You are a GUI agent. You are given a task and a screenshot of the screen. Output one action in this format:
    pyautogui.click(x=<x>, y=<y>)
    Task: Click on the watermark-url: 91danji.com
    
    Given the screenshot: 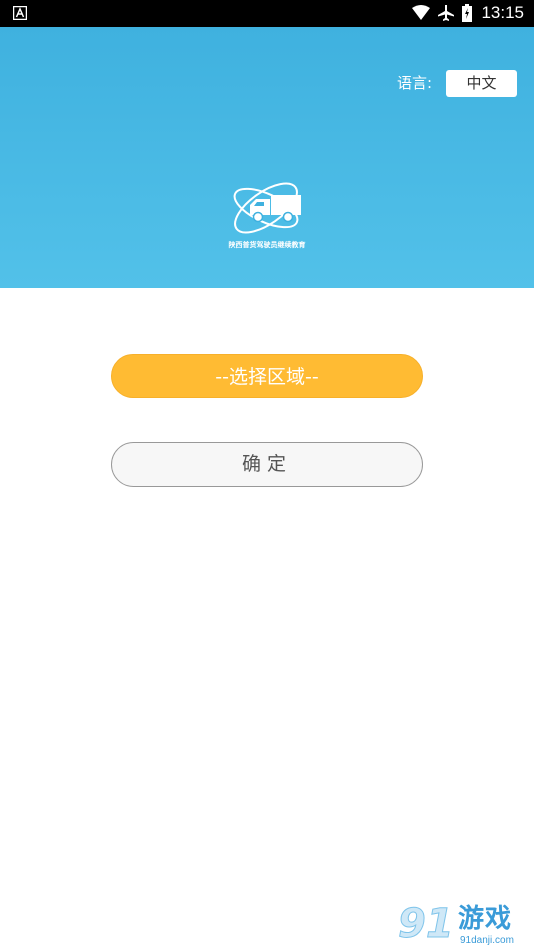 What is the action you would take?
    pyautogui.click(x=487, y=940)
    